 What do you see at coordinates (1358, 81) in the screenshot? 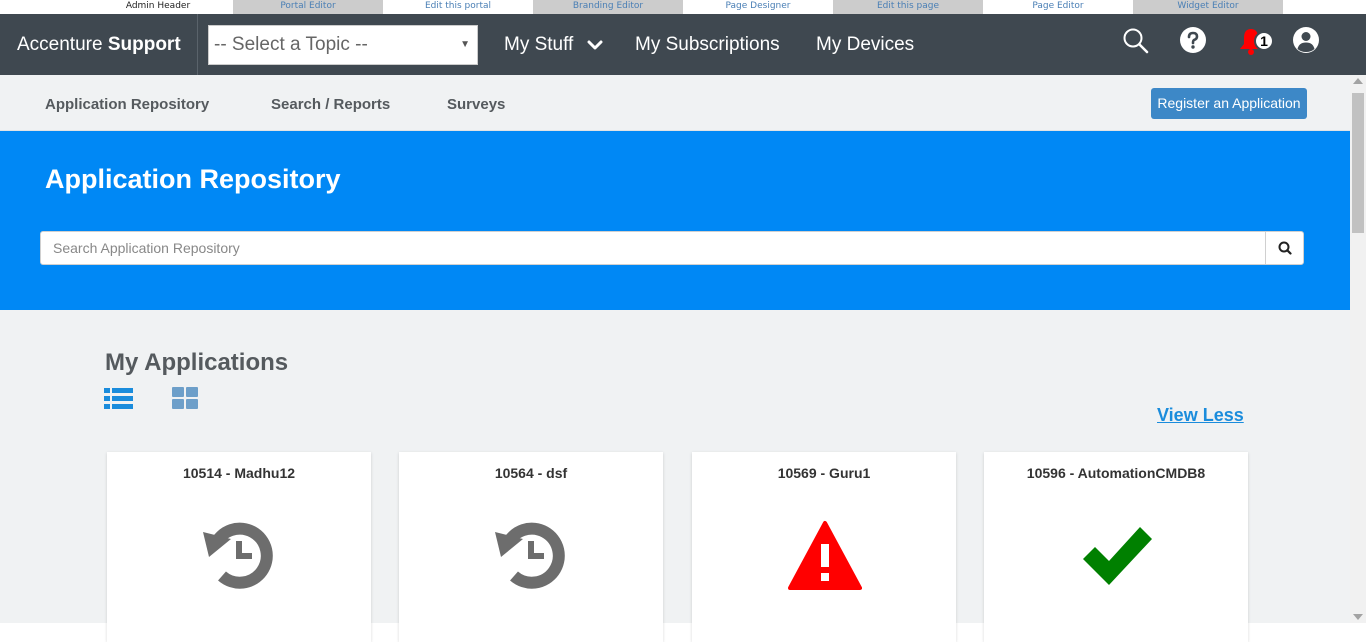
I see `scroll-up-arrow-icon` at bounding box center [1358, 81].